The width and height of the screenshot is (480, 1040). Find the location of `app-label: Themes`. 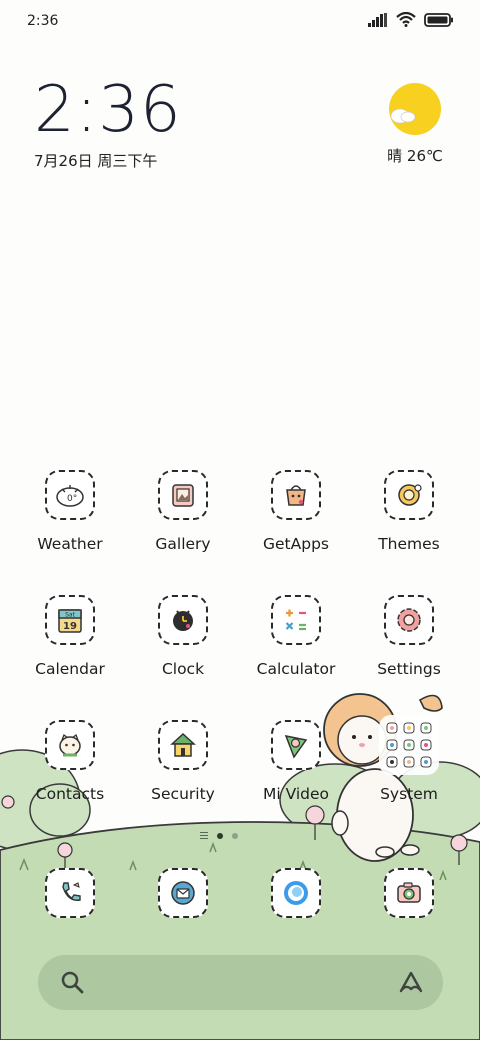

app-label: Themes is located at coordinates (409, 544).